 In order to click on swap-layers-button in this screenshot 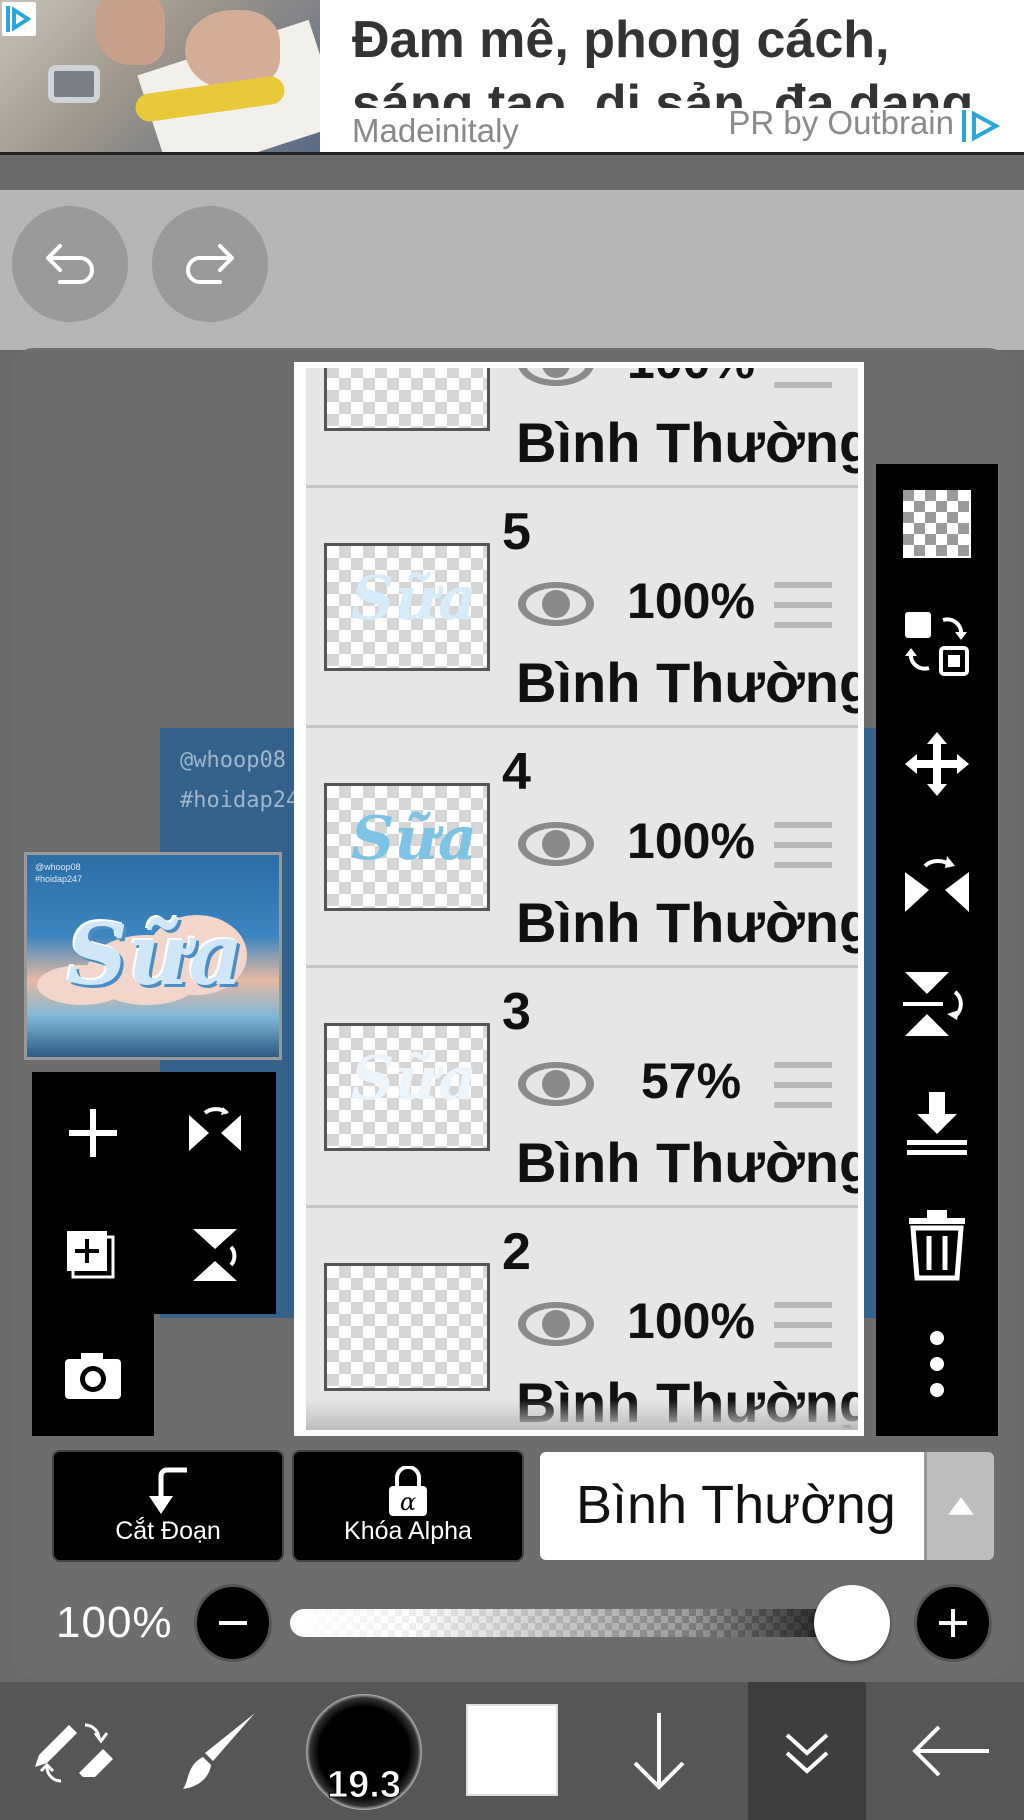, I will do `click(937, 644)`.